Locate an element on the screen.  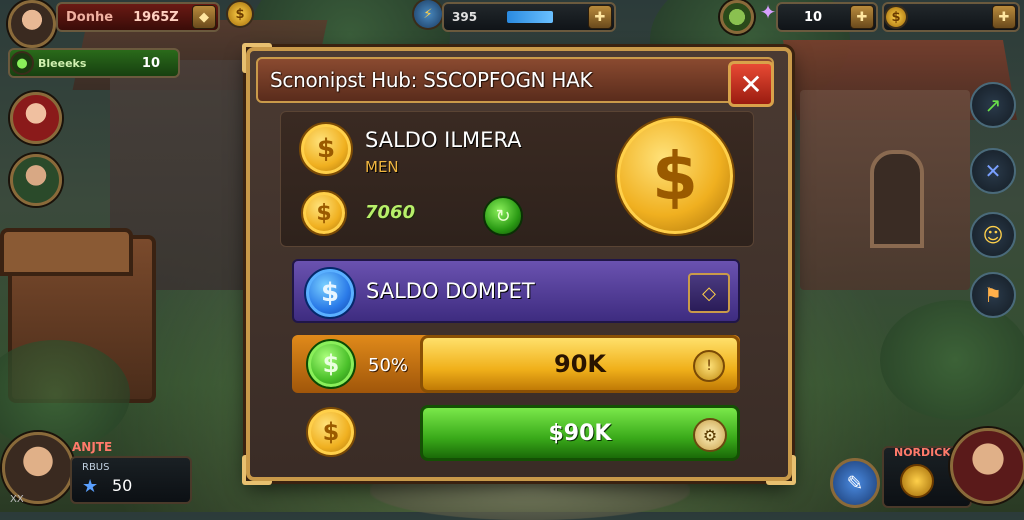
wallet-bar: $ SALDO DOMPET ◇ is located at coordinates (516, 291).